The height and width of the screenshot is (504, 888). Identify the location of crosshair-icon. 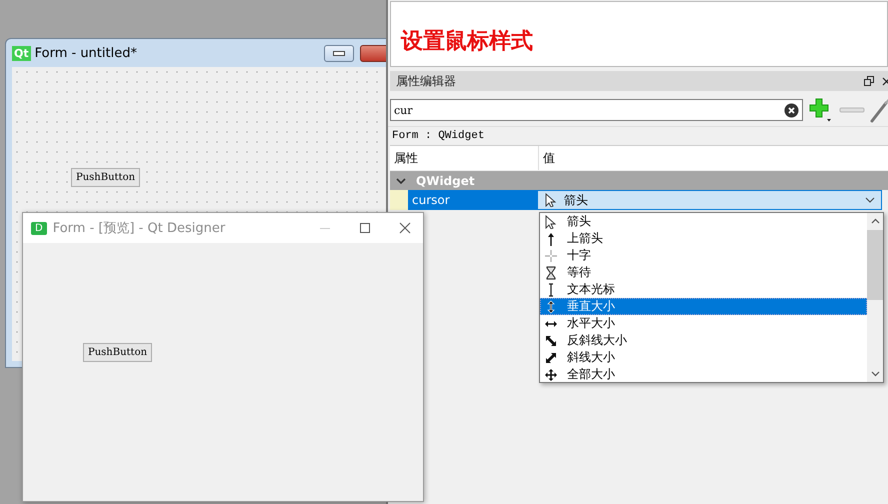
(551, 255).